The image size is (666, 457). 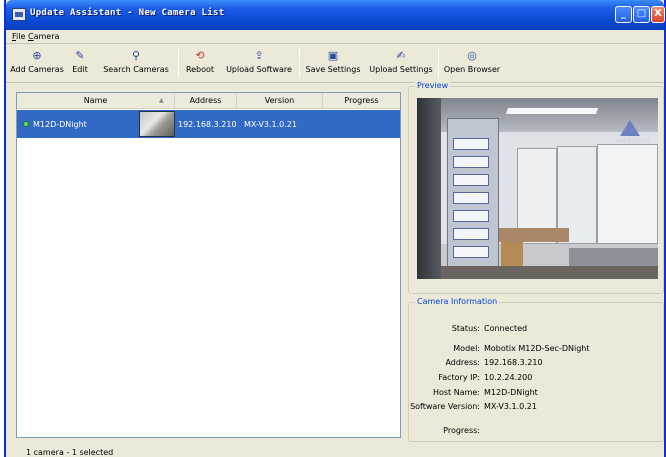 What do you see at coordinates (259, 55) in the screenshot?
I see `upload-icon: ⇪` at bounding box center [259, 55].